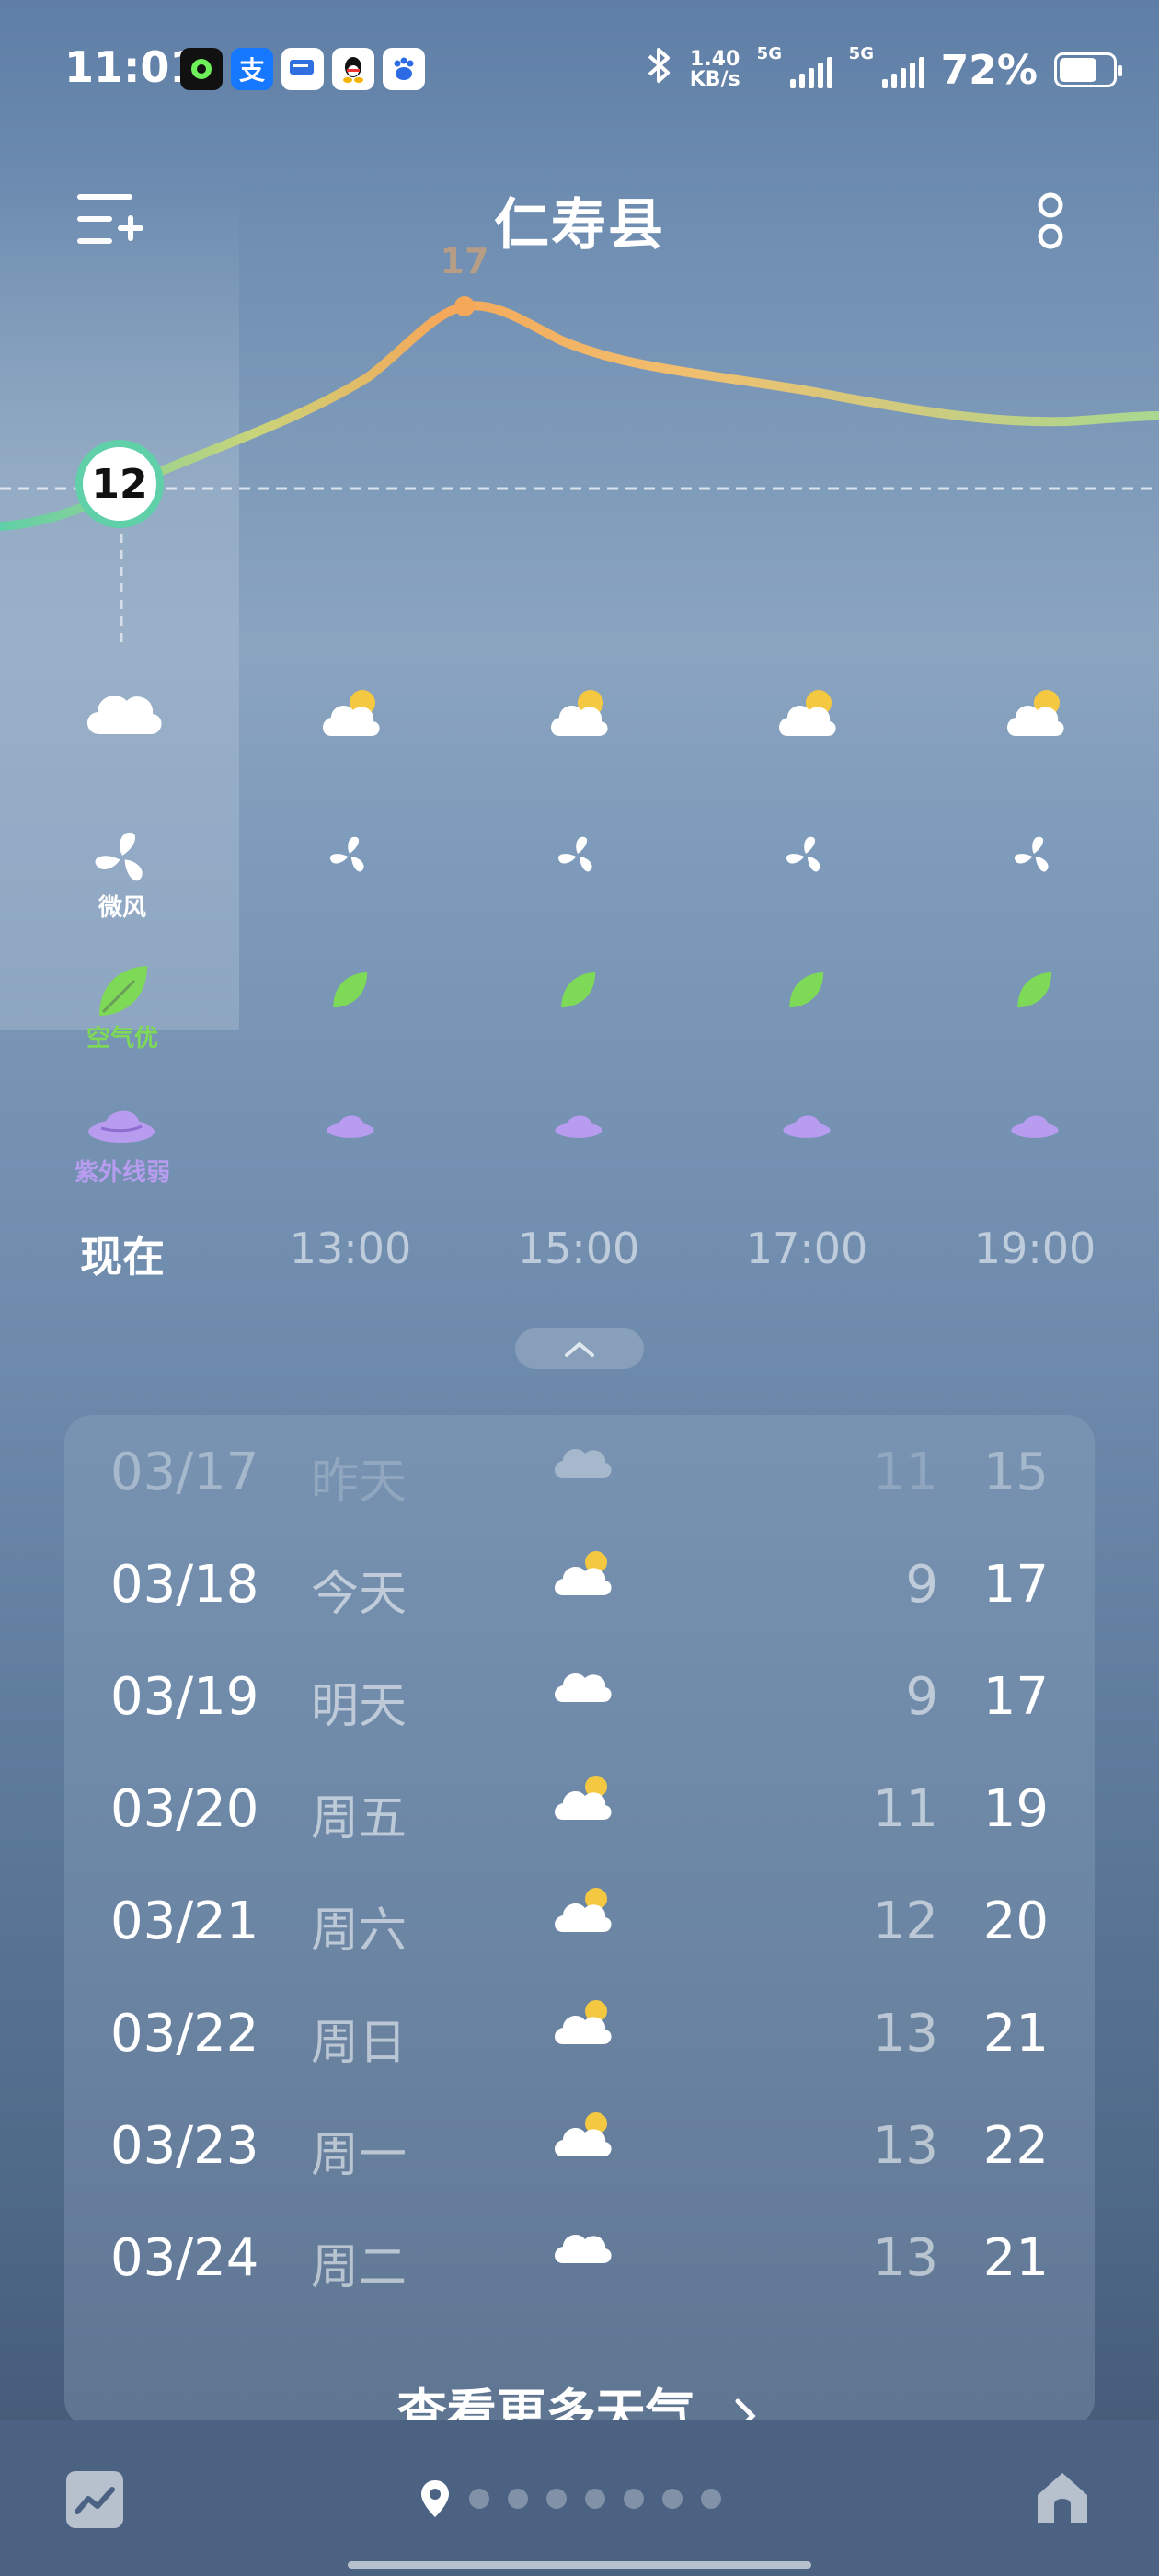 The width and height of the screenshot is (1159, 2576). Describe the element at coordinates (989, 70) in the screenshot. I see `battery-percent: 72%` at that location.